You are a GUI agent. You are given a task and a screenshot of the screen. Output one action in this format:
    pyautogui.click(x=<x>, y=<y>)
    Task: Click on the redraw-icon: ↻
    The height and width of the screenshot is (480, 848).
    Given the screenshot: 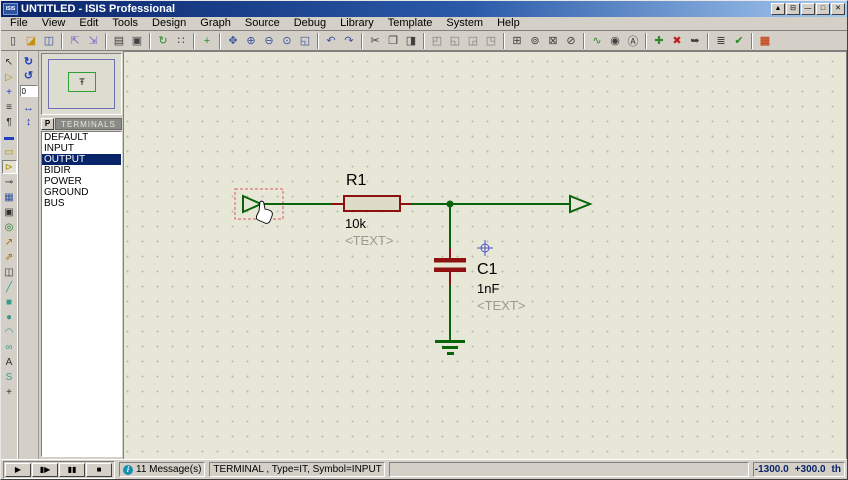 What is the action you would take?
    pyautogui.click(x=163, y=41)
    